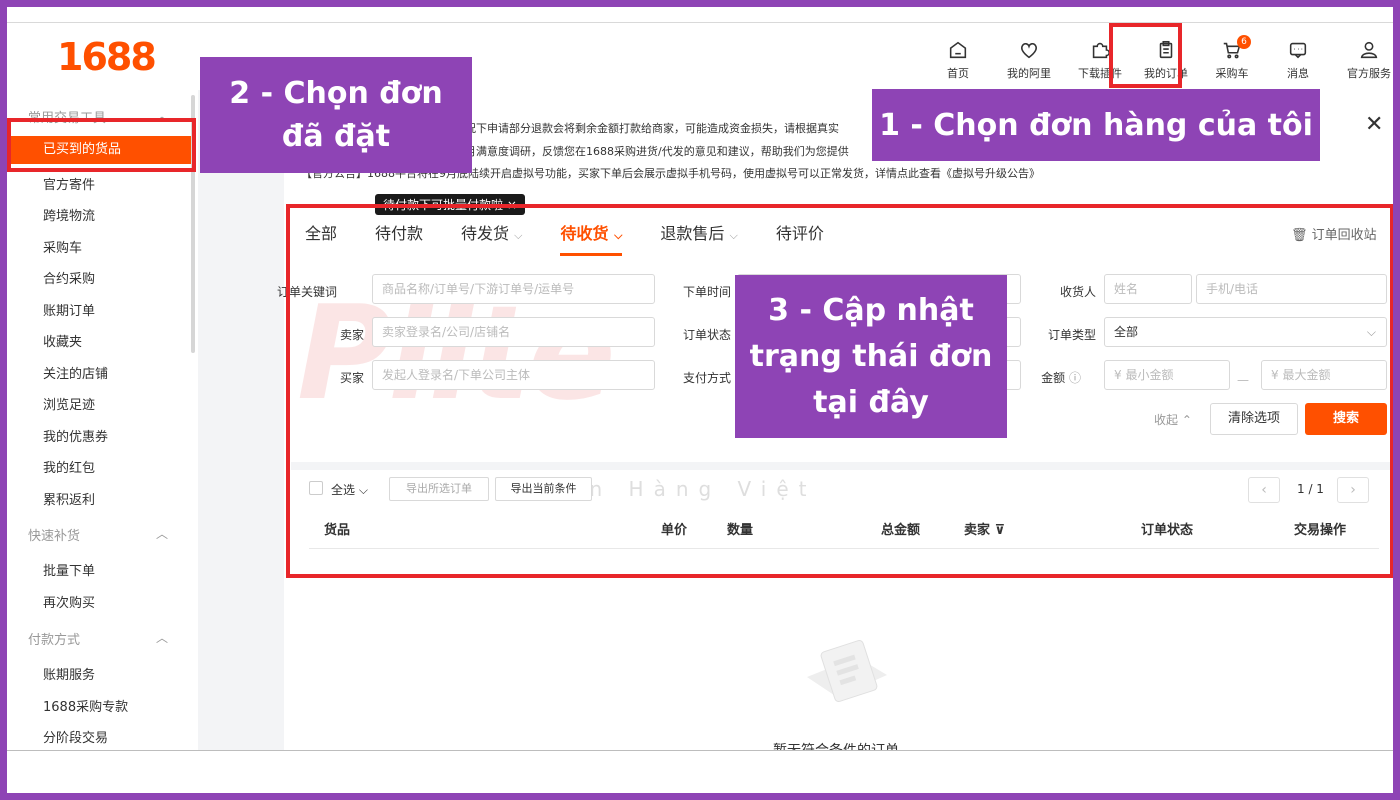  I want to click on sidebar-item-red-packets: 我的红包, so click(69, 466).